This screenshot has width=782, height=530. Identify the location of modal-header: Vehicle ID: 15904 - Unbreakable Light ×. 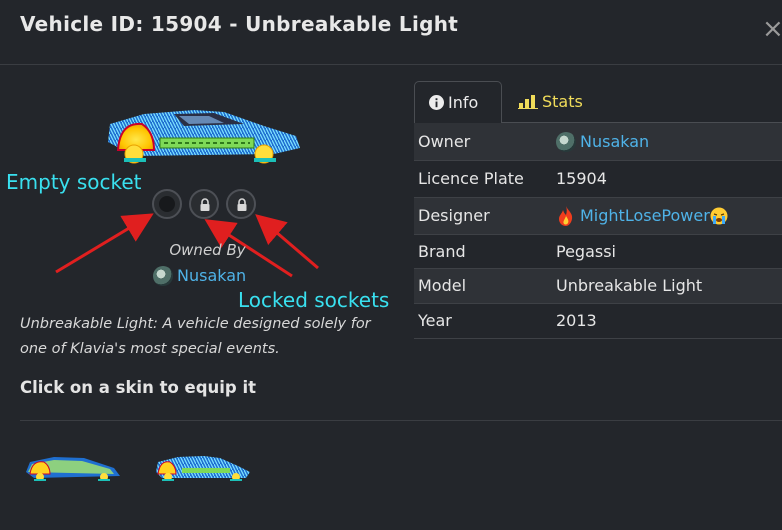
(391, 32).